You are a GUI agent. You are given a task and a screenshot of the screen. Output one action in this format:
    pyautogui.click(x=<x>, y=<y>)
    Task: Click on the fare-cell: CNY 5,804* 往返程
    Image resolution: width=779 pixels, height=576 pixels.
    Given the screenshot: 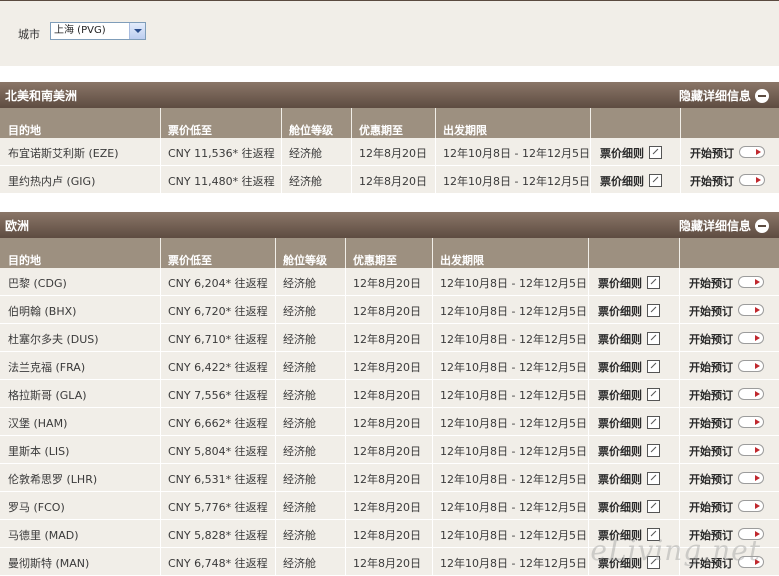 What is the action you would take?
    pyautogui.click(x=218, y=451)
    